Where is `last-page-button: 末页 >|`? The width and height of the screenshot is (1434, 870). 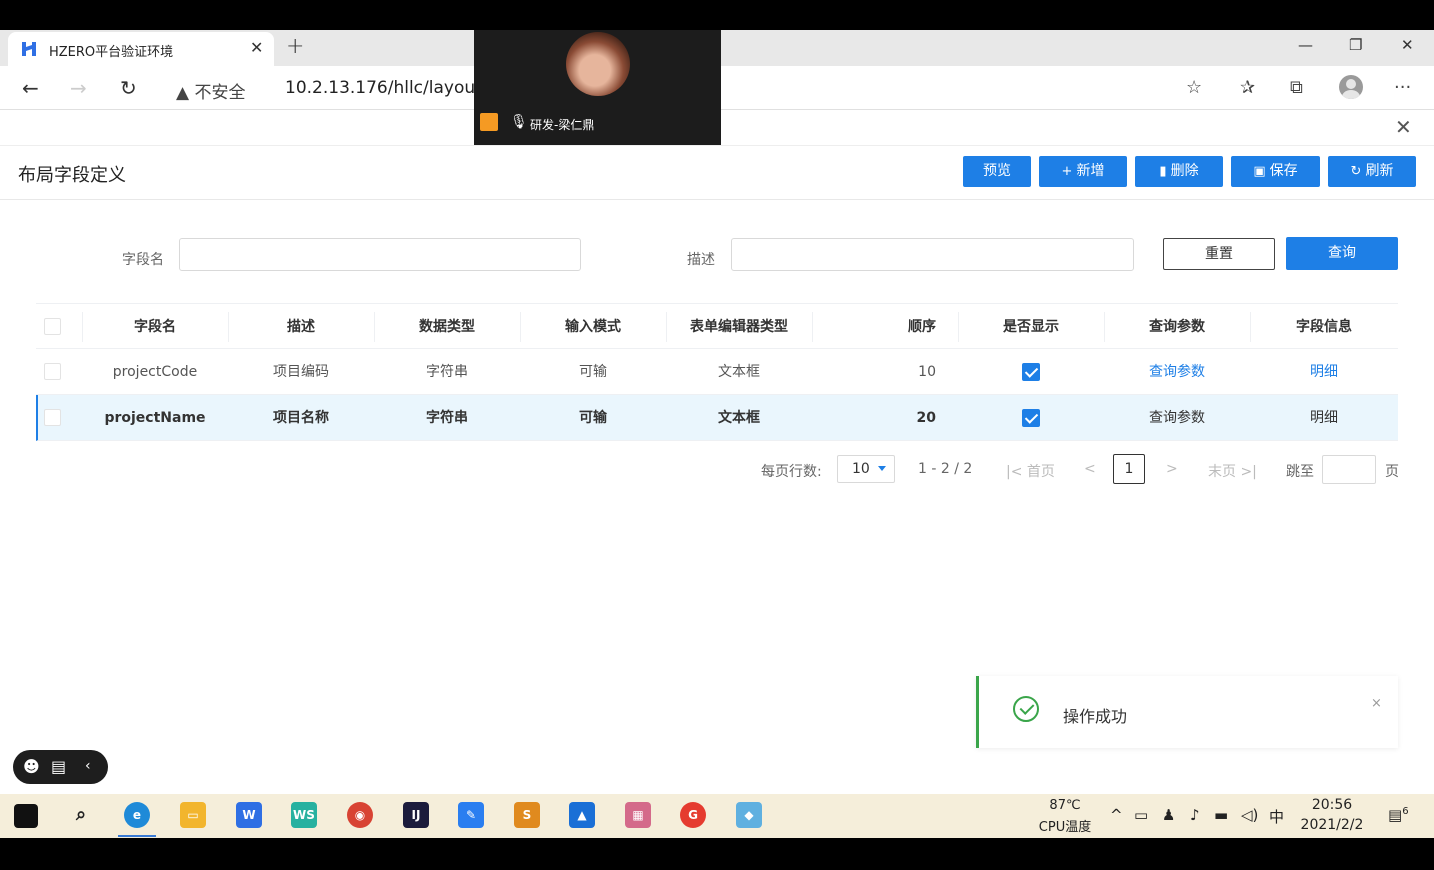
last-page-button: 末页 >| is located at coordinates (1232, 471).